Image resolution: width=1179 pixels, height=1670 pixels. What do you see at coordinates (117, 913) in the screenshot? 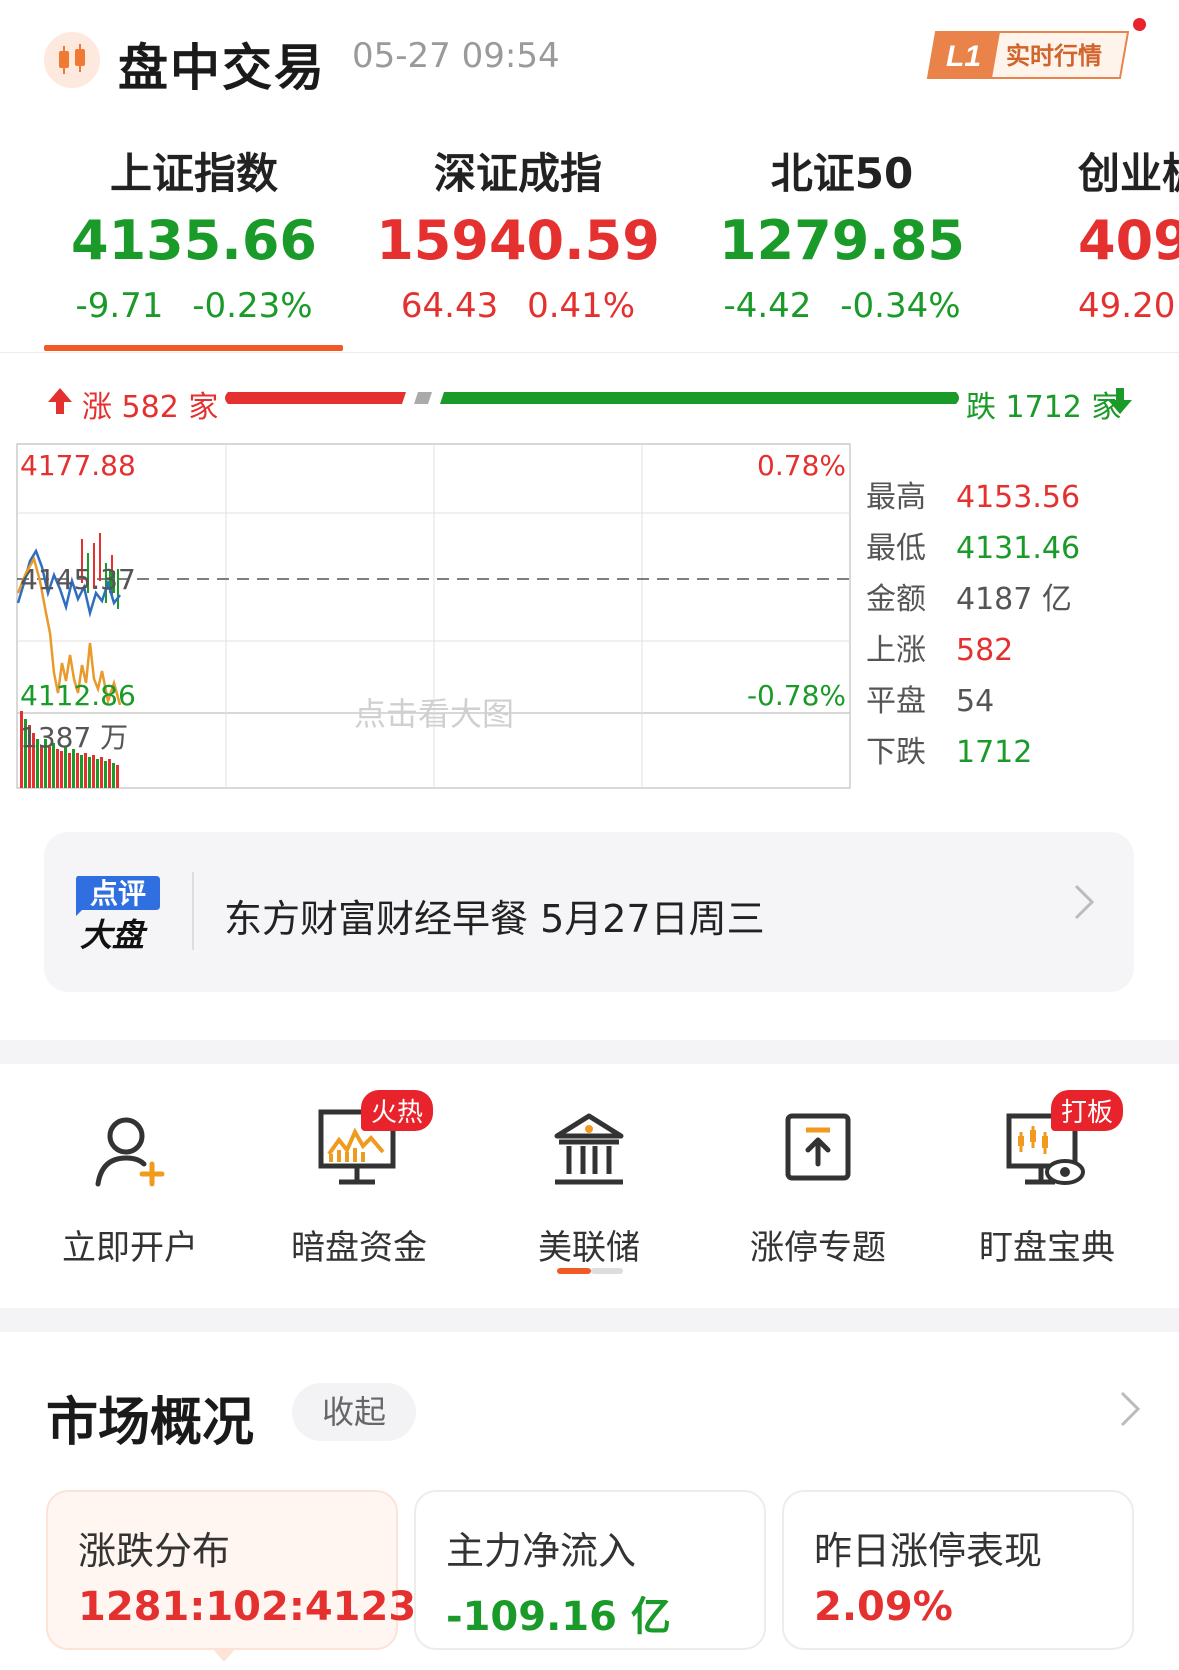
I see `market-comment-badge: 点评 大盘` at bounding box center [117, 913].